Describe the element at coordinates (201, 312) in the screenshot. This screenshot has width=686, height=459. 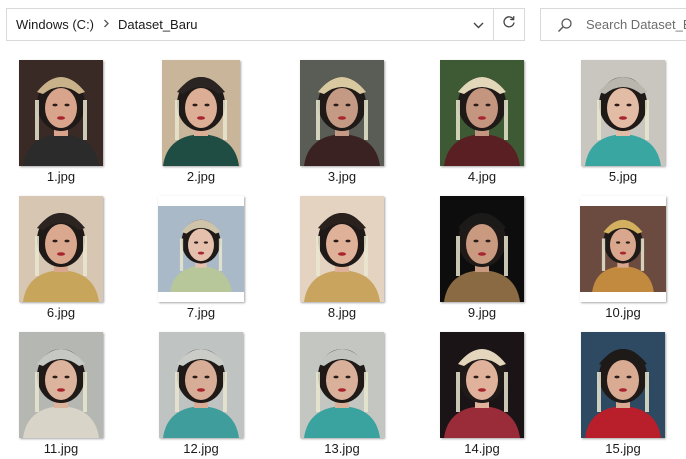
I see `file-name: 7.jpg` at that location.